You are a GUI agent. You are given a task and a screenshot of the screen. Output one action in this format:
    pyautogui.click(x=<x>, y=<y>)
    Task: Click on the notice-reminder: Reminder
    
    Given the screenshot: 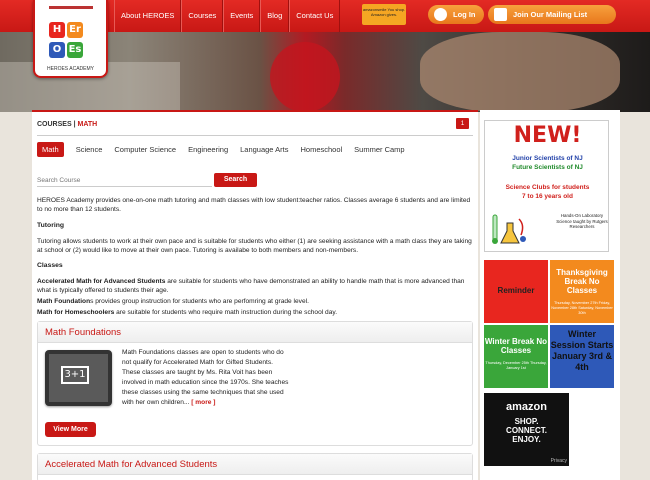 What is the action you would take?
    pyautogui.click(x=516, y=291)
    